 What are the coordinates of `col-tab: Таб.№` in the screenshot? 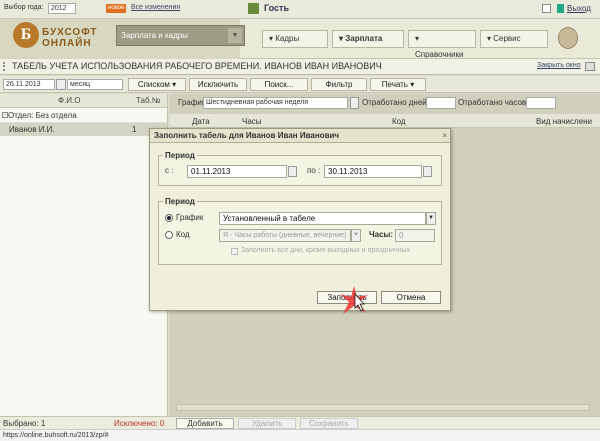 It's located at (148, 101).